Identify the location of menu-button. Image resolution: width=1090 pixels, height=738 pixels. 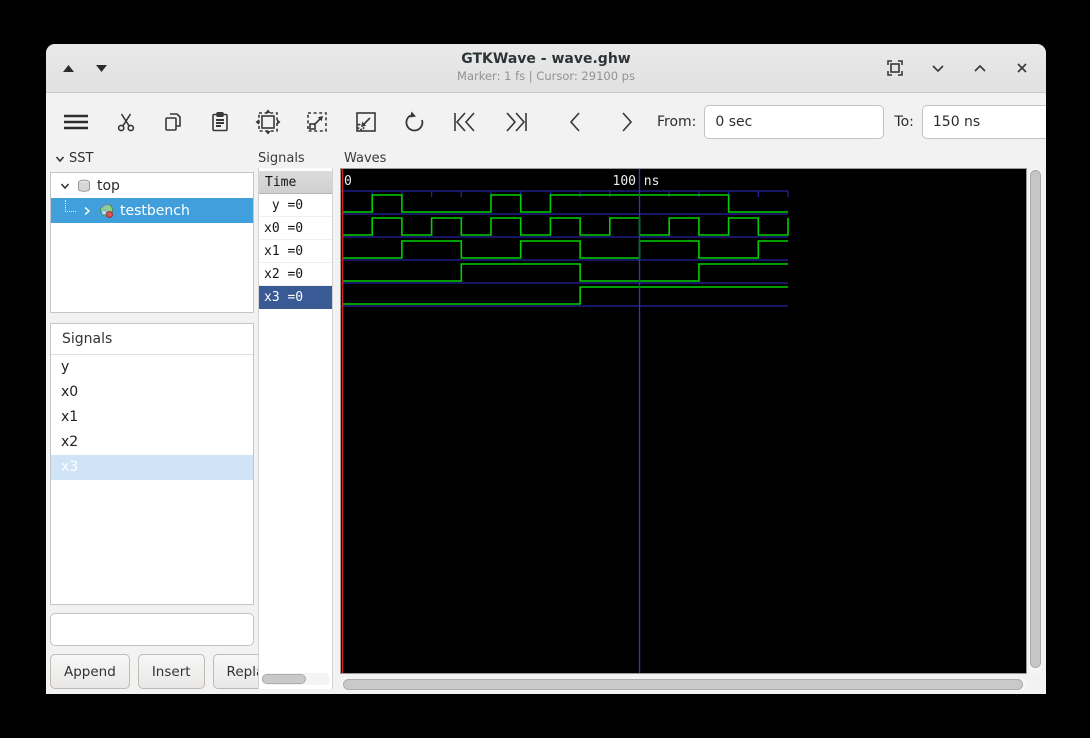
(76, 122).